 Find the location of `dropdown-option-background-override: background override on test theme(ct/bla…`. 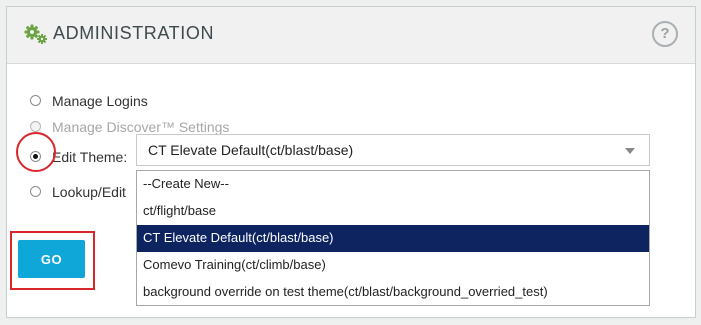

dropdown-option-background-override: background override on test theme(ct/bla… is located at coordinates (393, 292).